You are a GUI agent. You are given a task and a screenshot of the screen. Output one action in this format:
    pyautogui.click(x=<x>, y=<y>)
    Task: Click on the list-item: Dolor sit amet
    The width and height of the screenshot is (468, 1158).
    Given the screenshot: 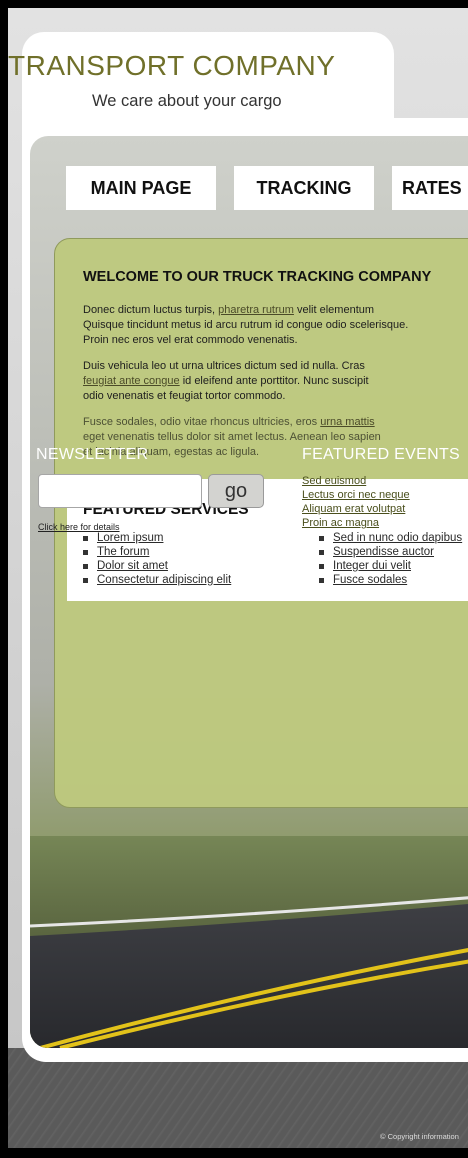 What is the action you would take?
    pyautogui.click(x=157, y=566)
    